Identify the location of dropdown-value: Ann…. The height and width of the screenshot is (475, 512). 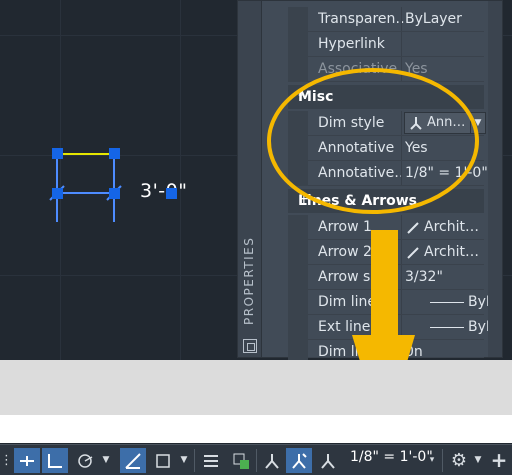
(446, 122).